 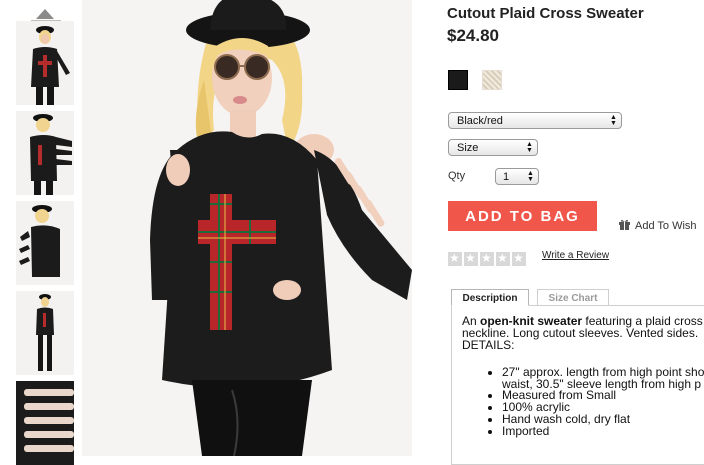 What do you see at coordinates (535, 120) in the screenshot?
I see `color-select: Black/red ▲ ▼` at bounding box center [535, 120].